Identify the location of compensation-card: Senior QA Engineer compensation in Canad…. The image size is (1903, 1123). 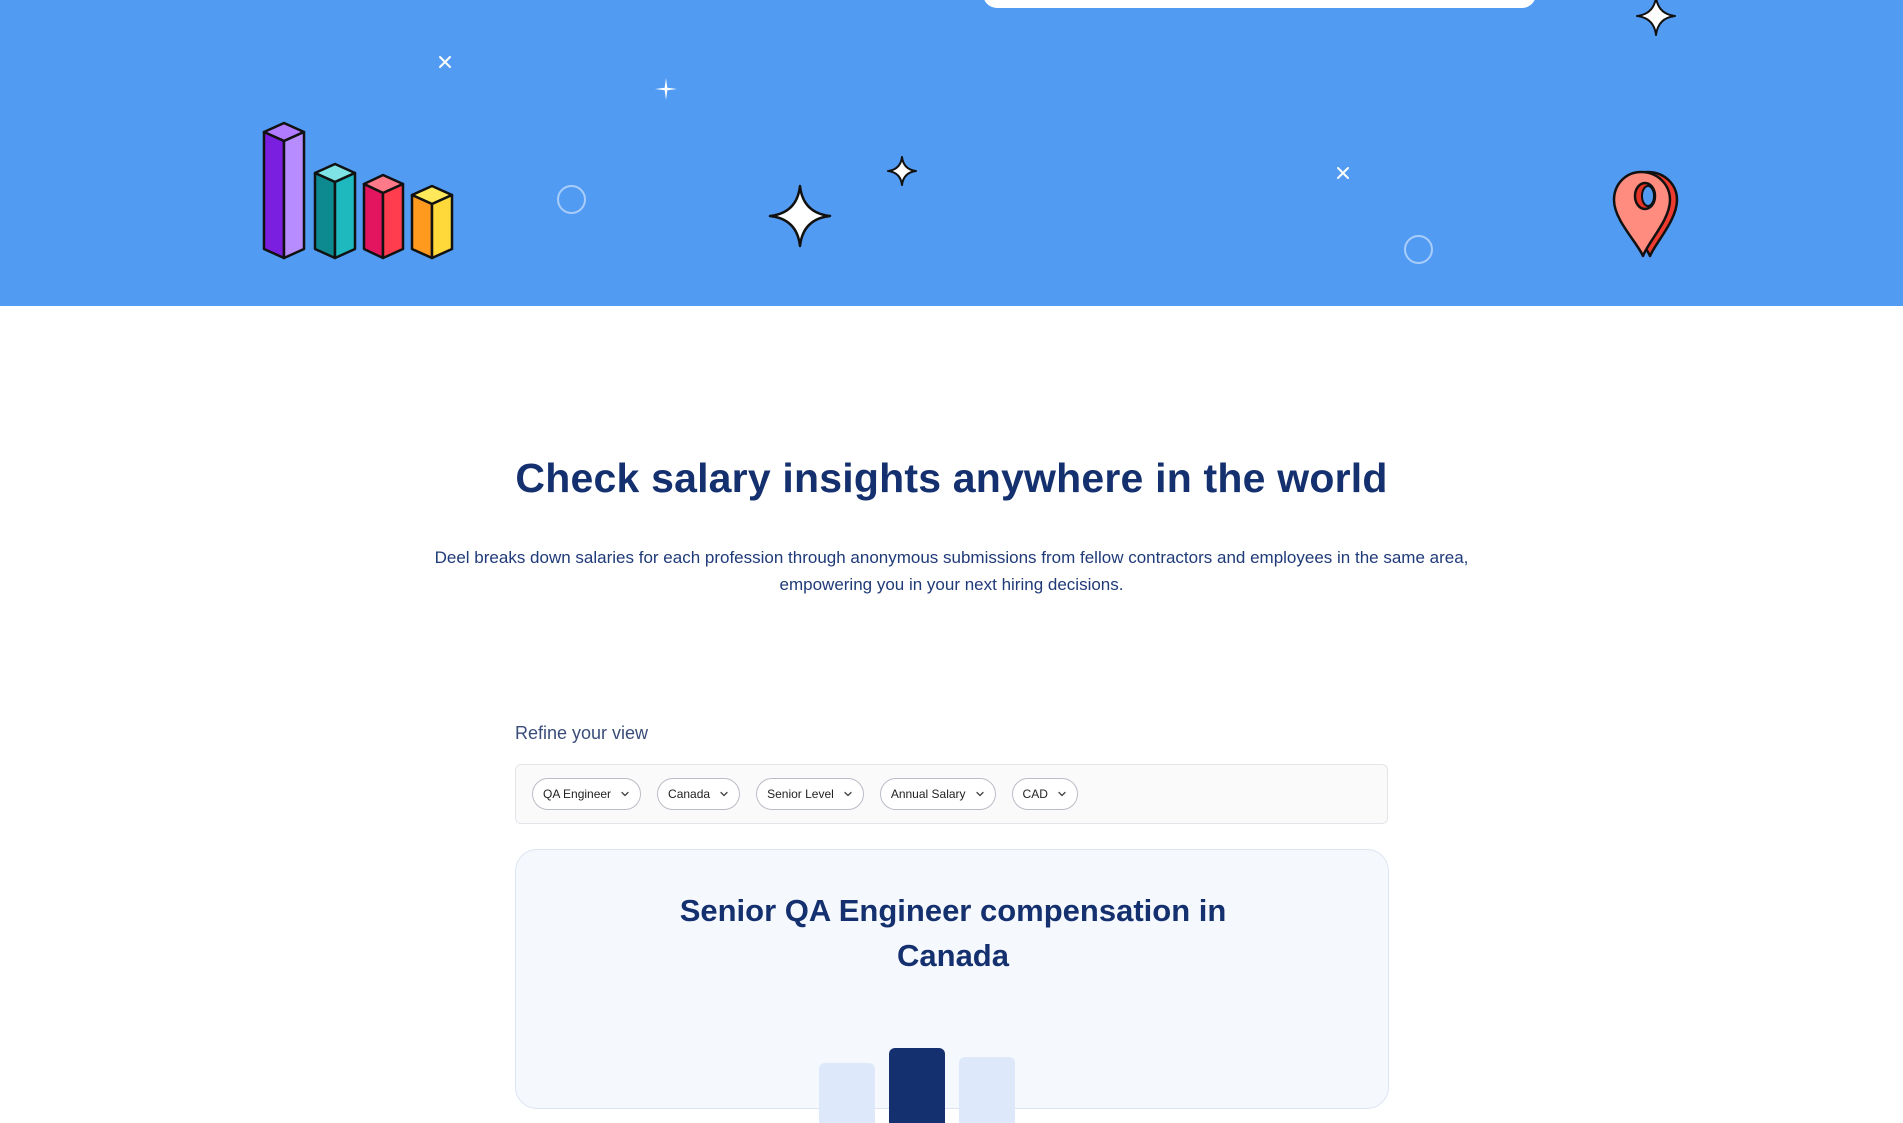
(952, 986).